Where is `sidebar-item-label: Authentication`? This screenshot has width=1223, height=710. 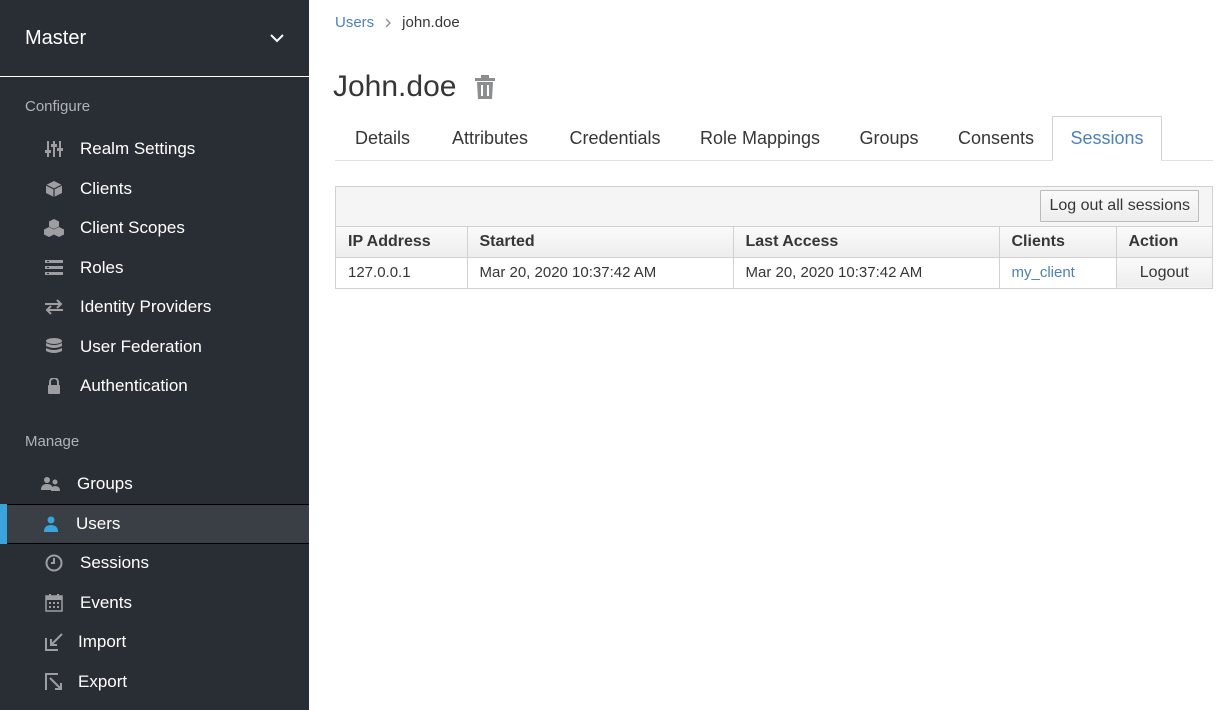 sidebar-item-label: Authentication is located at coordinates (134, 385).